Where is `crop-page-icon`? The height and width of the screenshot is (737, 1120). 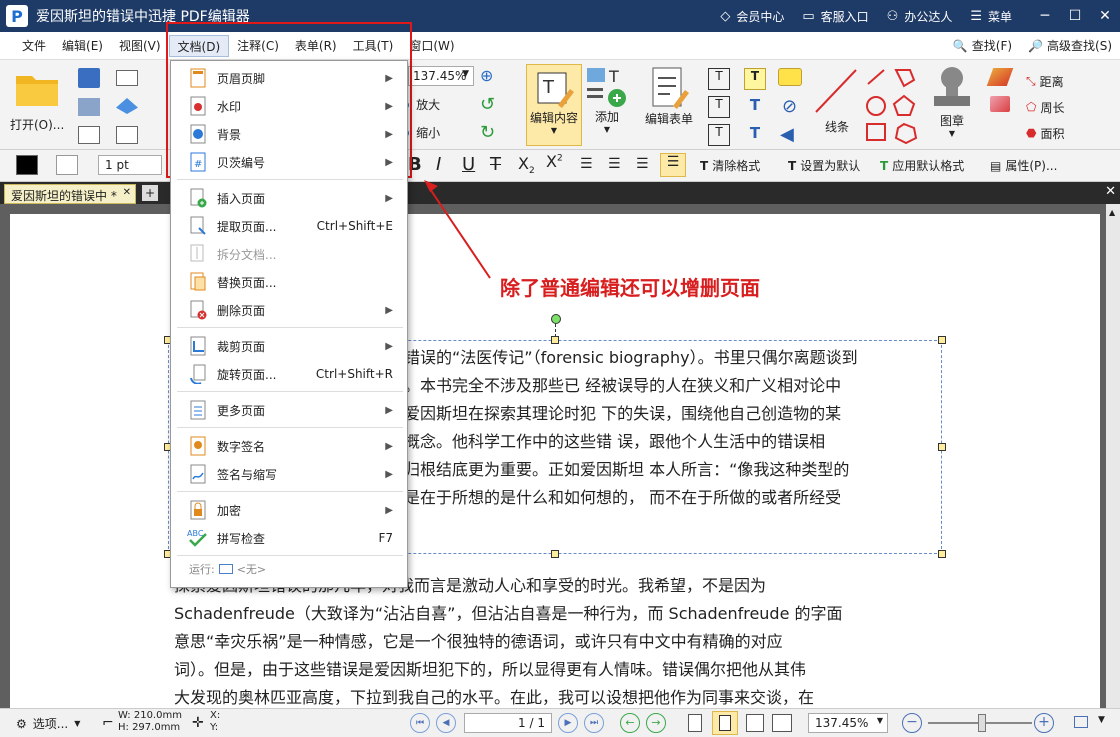
crop-page-icon is located at coordinates (198, 346).